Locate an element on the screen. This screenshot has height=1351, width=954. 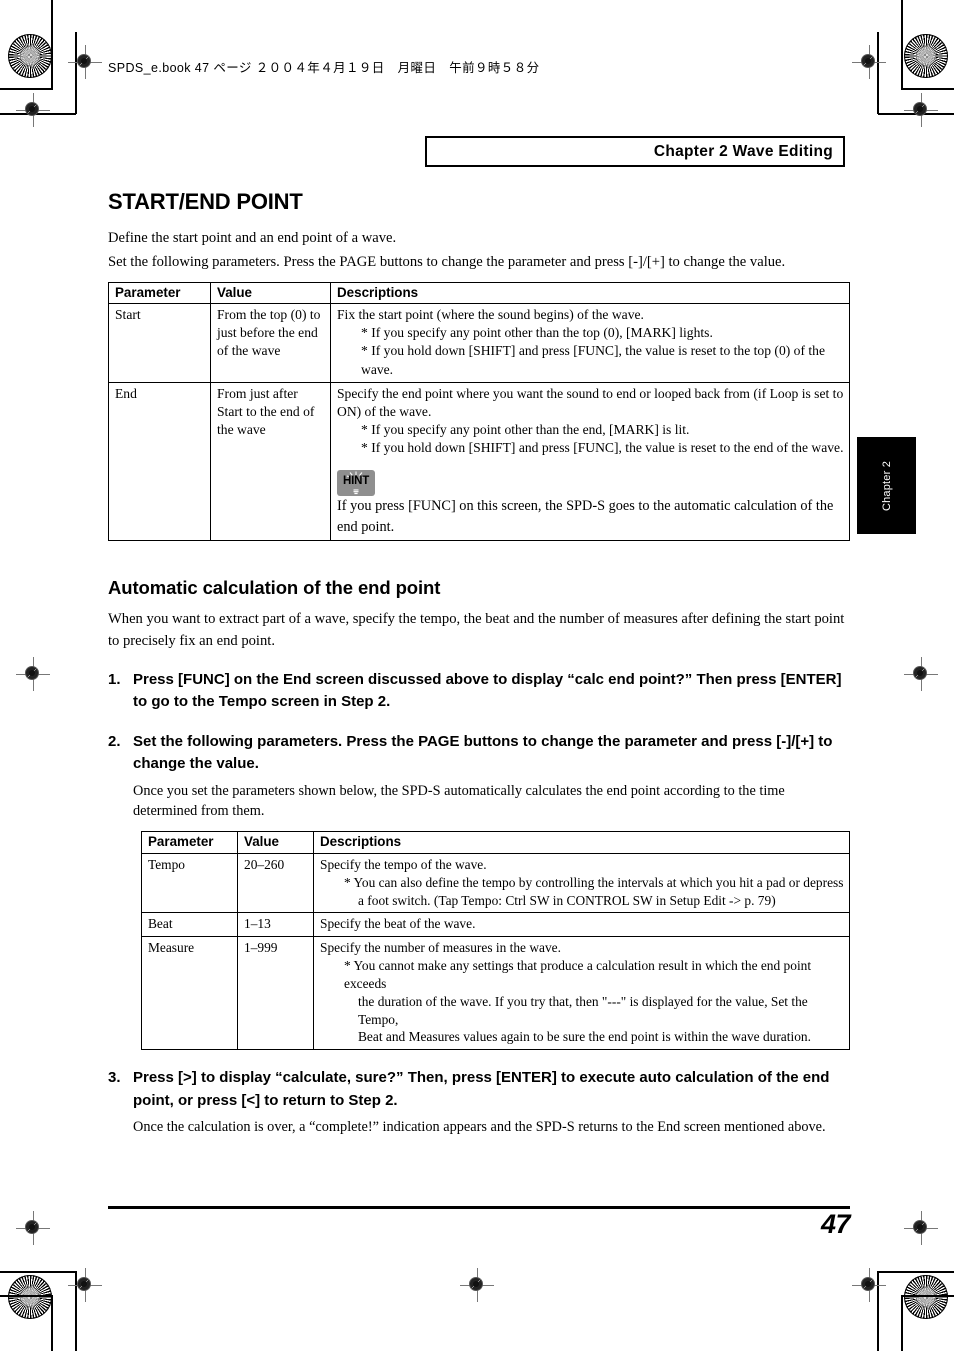
hint-label: HINT is located at coordinates (356, 480).